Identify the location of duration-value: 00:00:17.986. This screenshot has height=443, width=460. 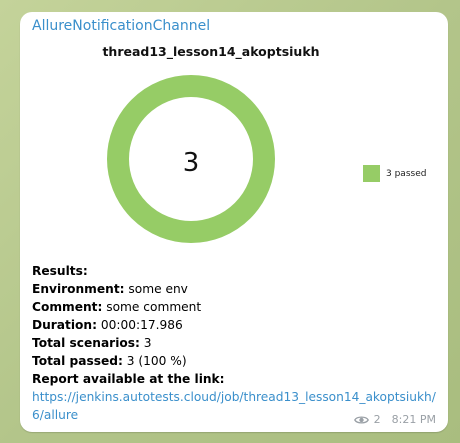
(139, 325).